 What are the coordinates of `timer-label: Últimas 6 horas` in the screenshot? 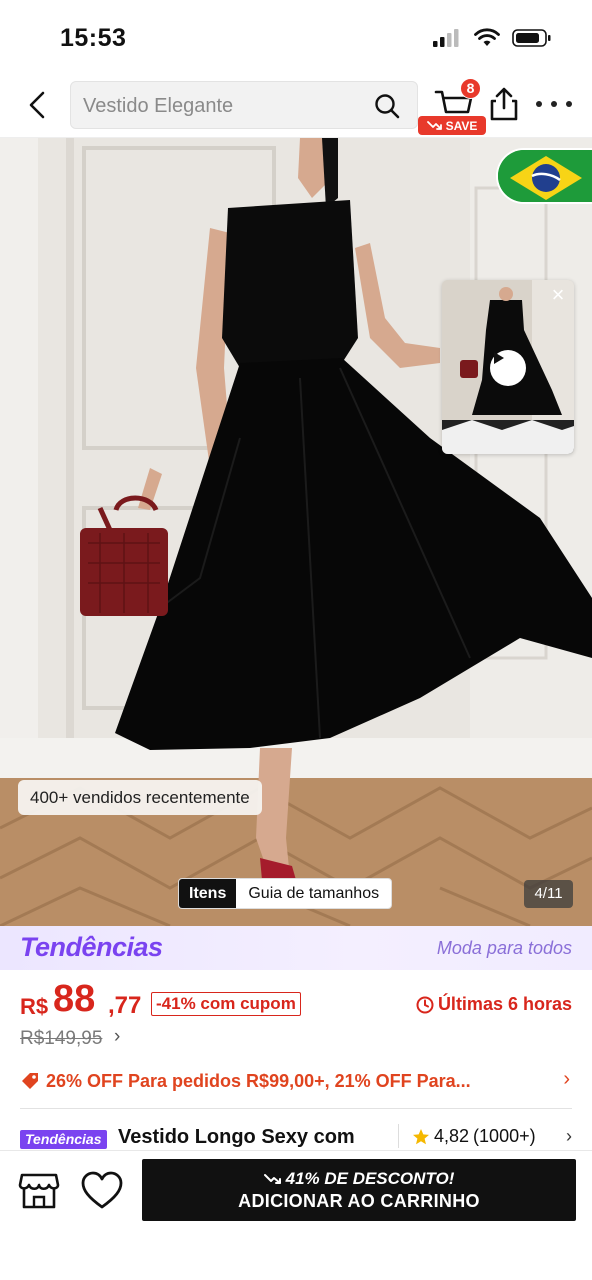 It's located at (504, 1004).